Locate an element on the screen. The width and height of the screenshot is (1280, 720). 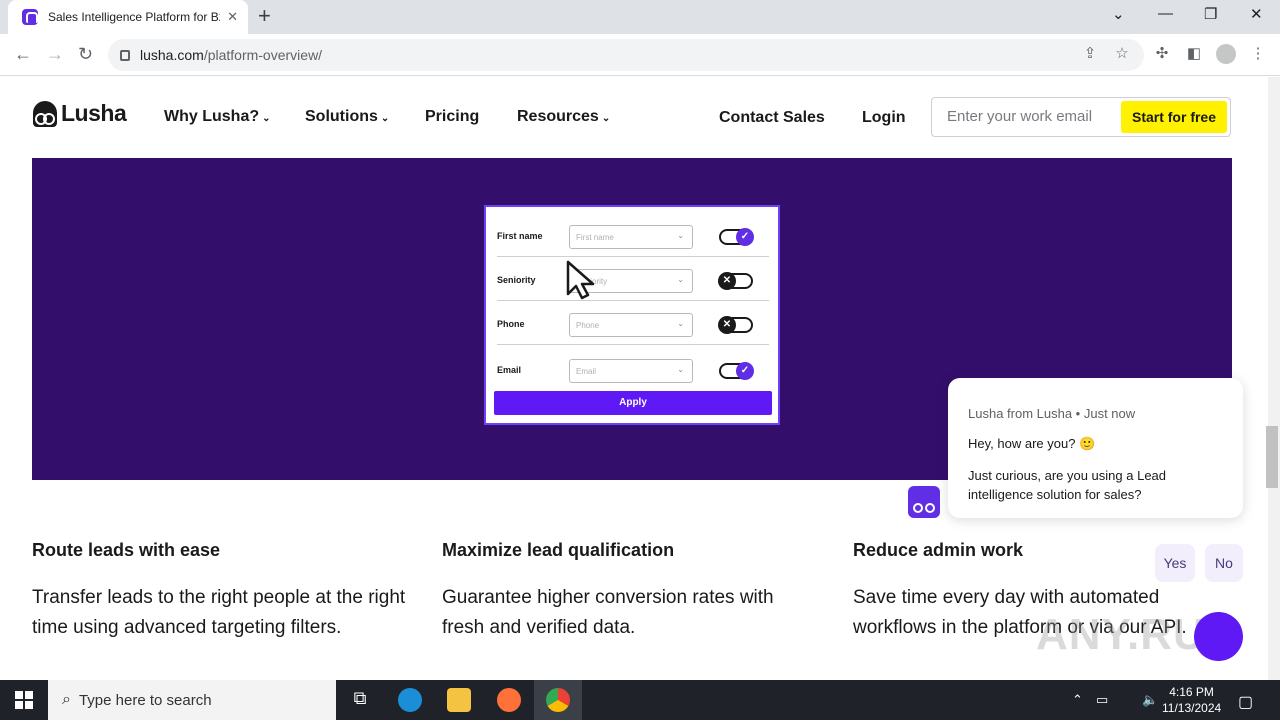
clock-date: 11/13/2024 is located at coordinates (1192, 708).